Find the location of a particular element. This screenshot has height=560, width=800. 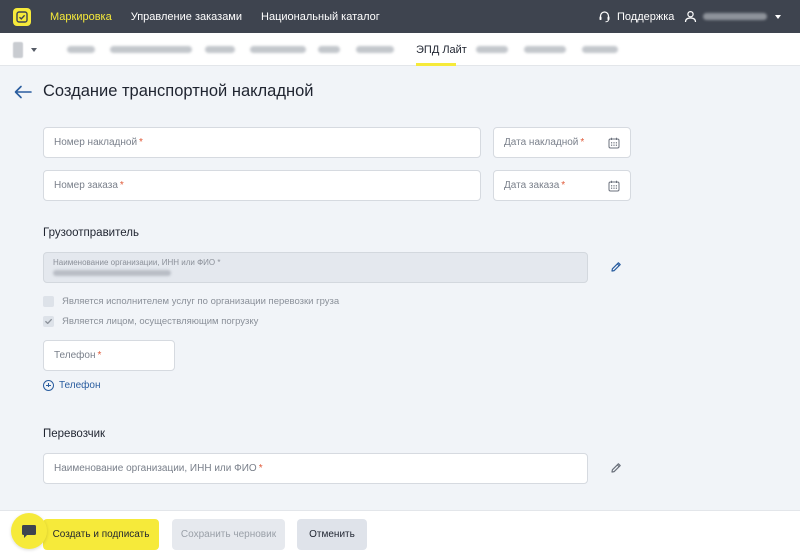

logo-glyph is located at coordinates (22, 17).